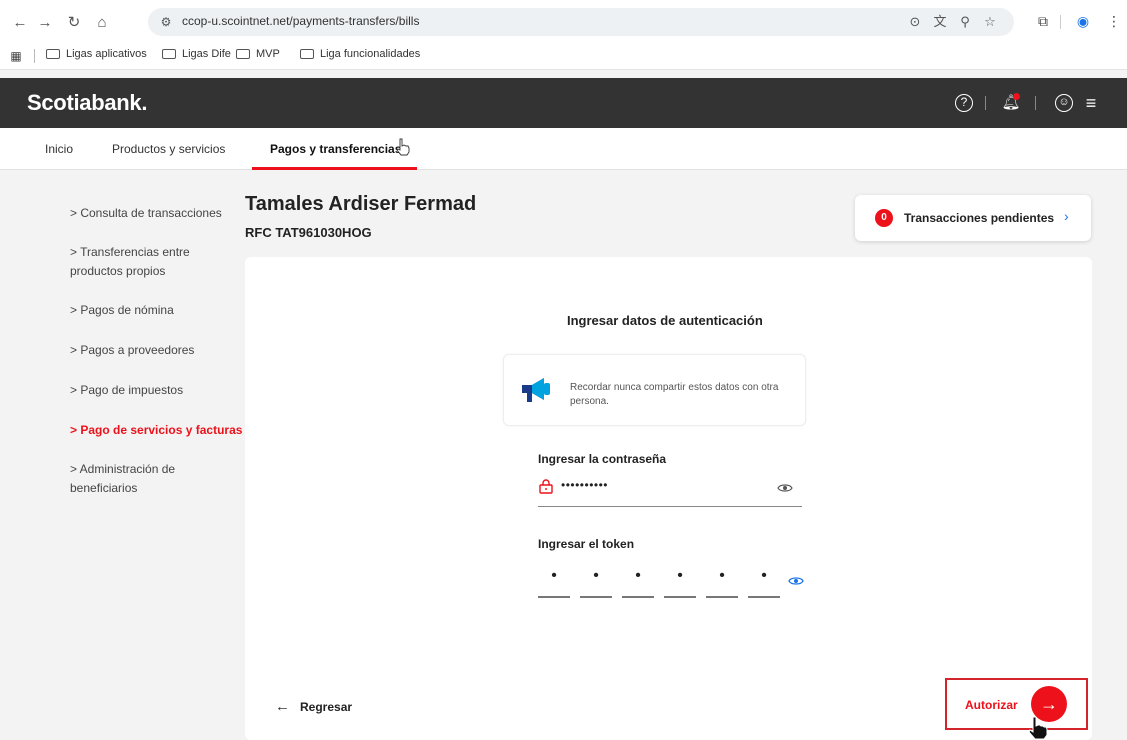 The image size is (1127, 740). What do you see at coordinates (1038, 728) in the screenshot?
I see `hand-cursor-icon` at bounding box center [1038, 728].